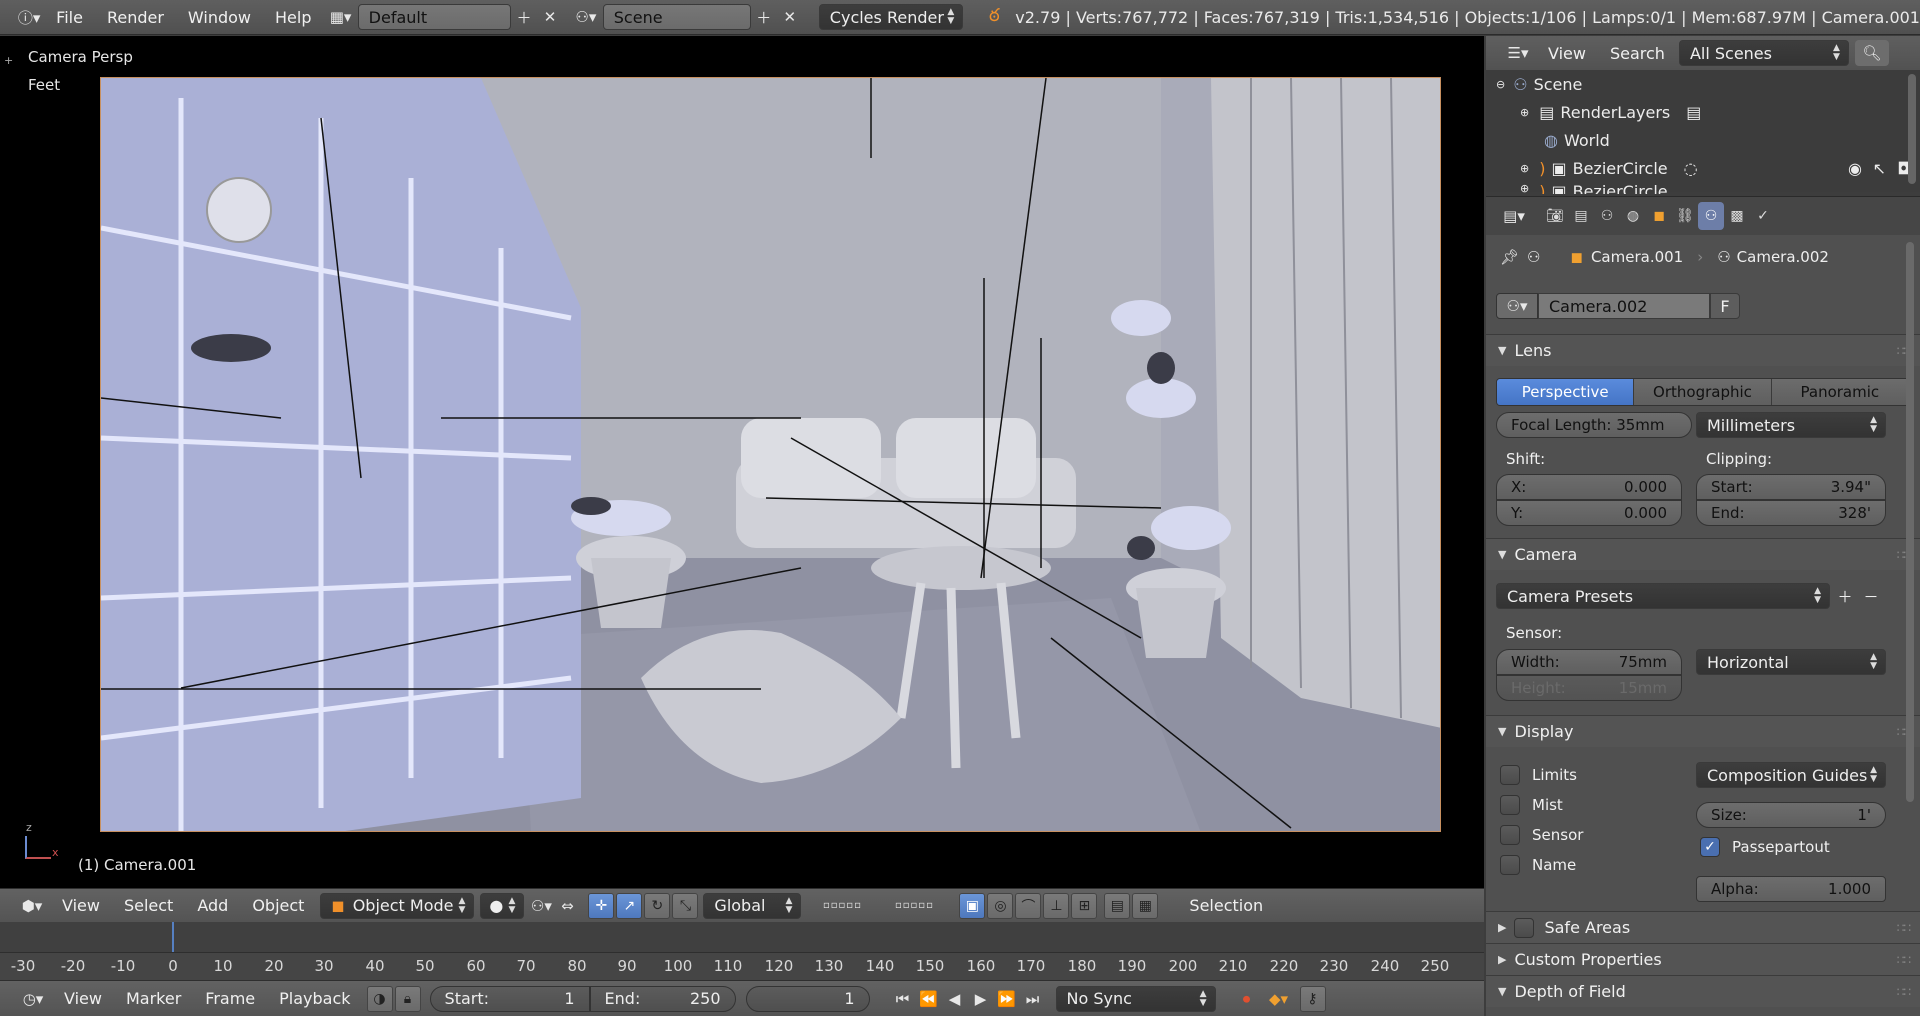 Image resolution: width=1920 pixels, height=1016 pixels. What do you see at coordinates (1791, 662) in the screenshot?
I see `sensor-fit-dropdown: Horizontal ▲ ▼` at bounding box center [1791, 662].